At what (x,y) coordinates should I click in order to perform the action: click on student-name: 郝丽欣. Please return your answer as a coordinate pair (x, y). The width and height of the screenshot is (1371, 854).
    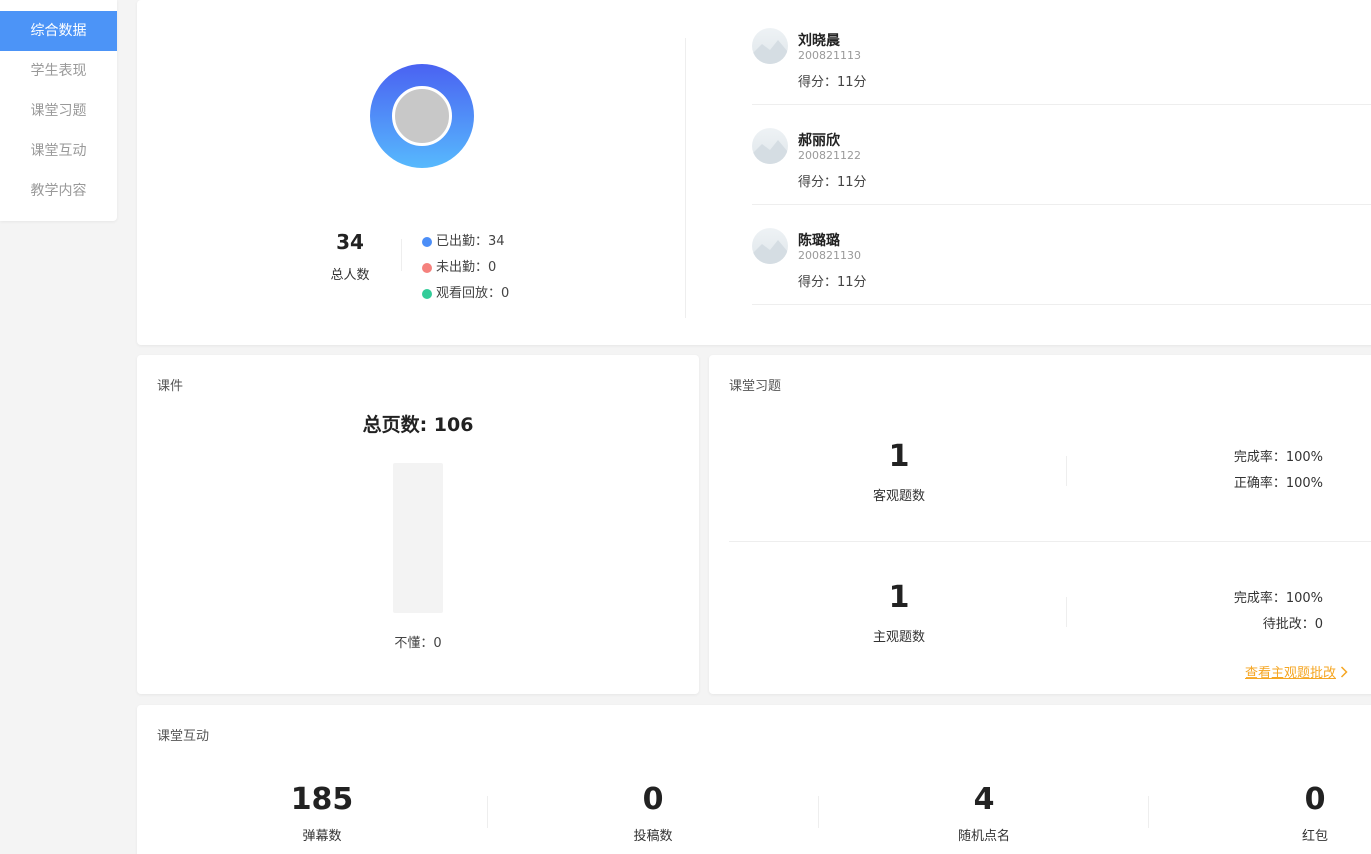
    Looking at the image, I should click on (819, 141).